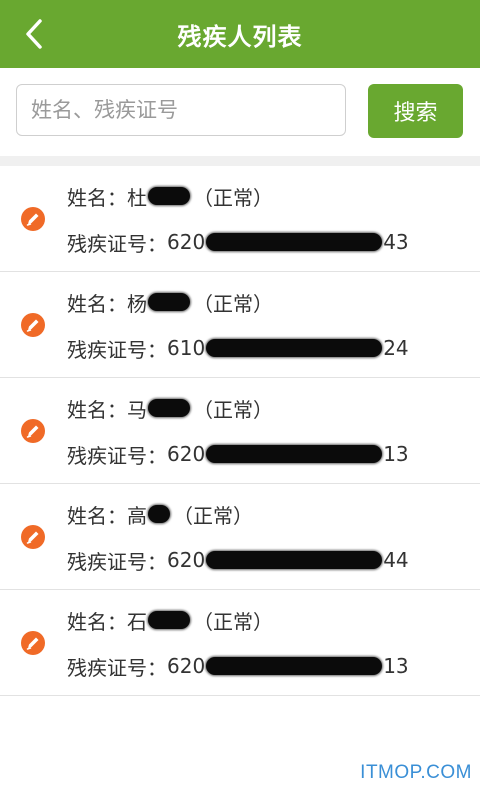  I want to click on id-prefix: 610, so click(186, 348).